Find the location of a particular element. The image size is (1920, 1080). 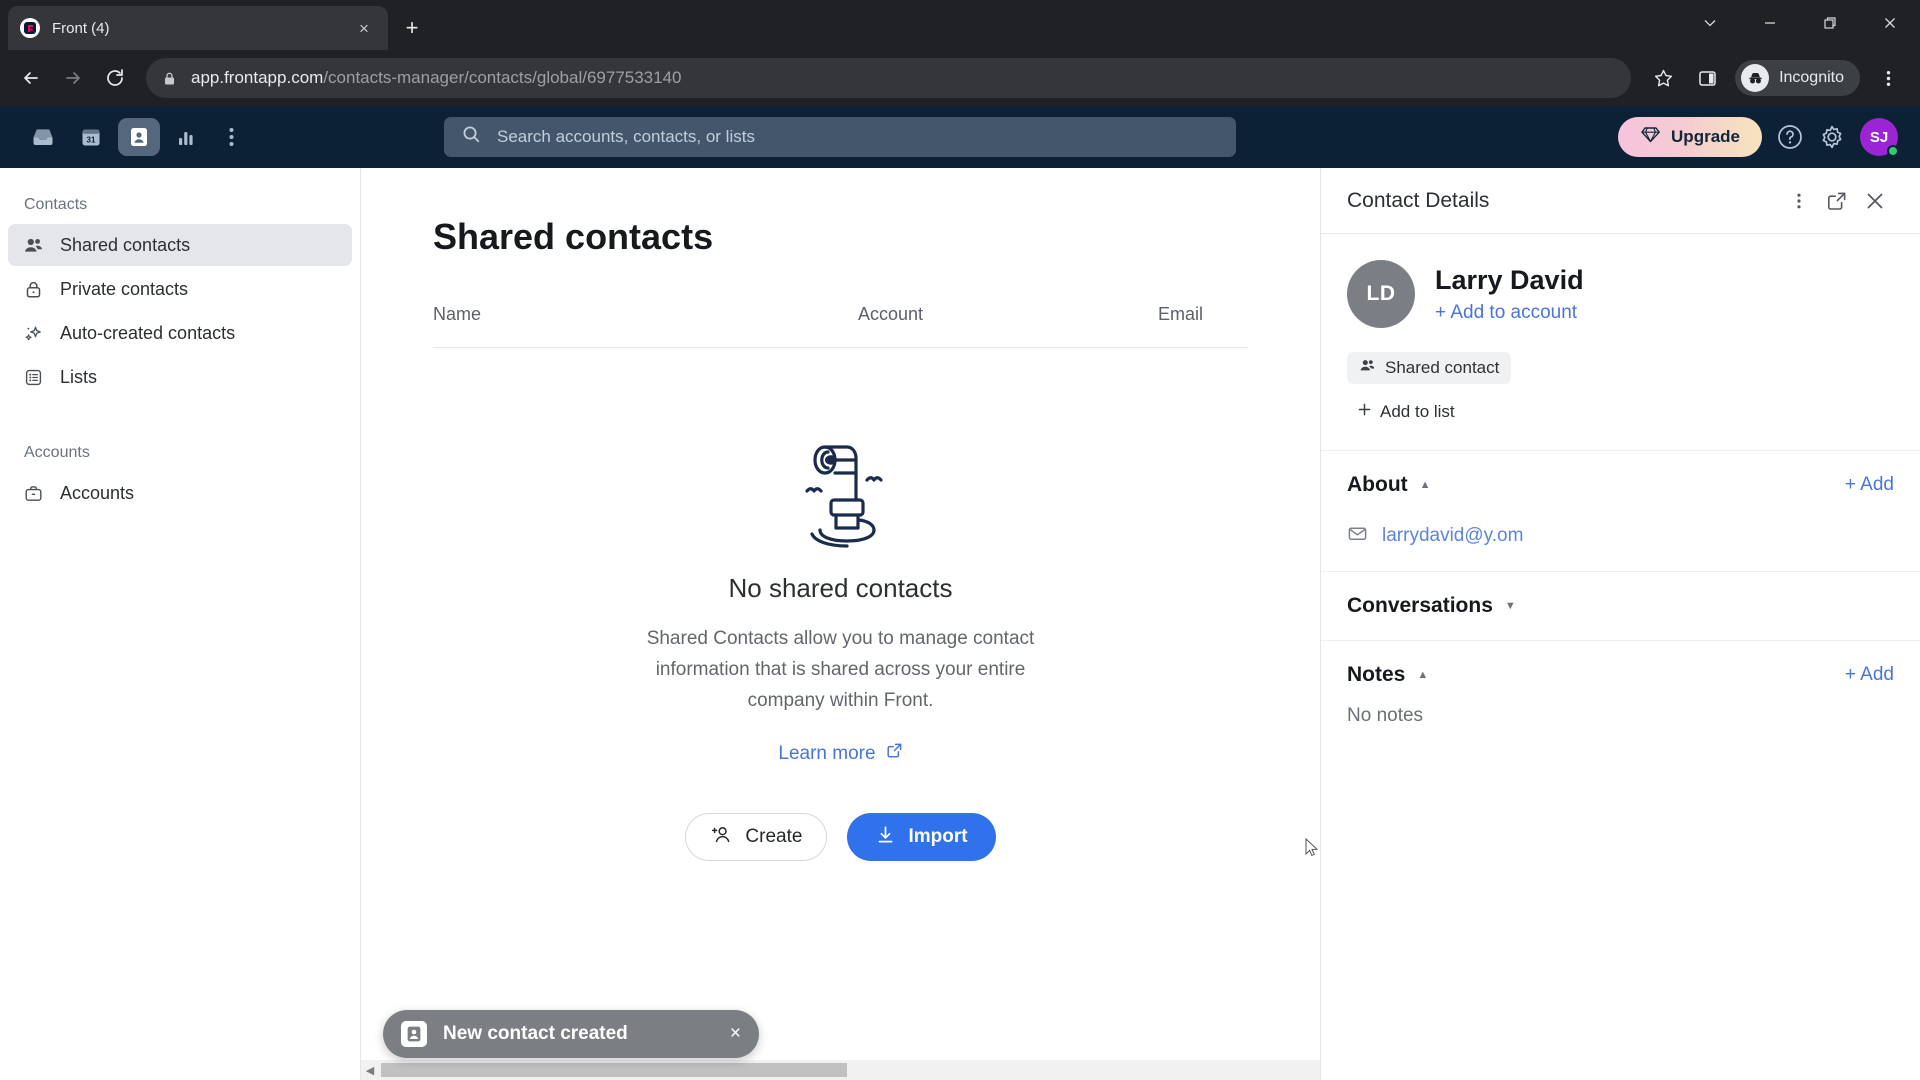

contacts-table-header: Name Account Email is located at coordinates (840, 326).